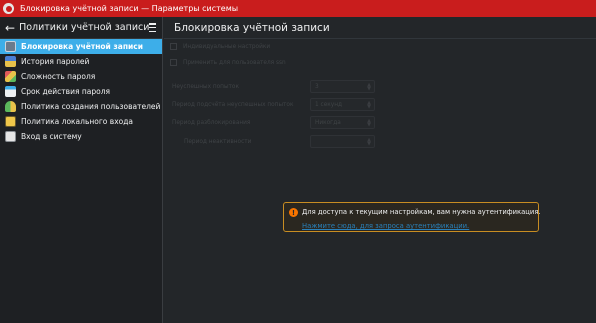 This screenshot has width=596, height=323. I want to click on sidebar-item-label: Блокировка учётной записи, so click(82, 46).